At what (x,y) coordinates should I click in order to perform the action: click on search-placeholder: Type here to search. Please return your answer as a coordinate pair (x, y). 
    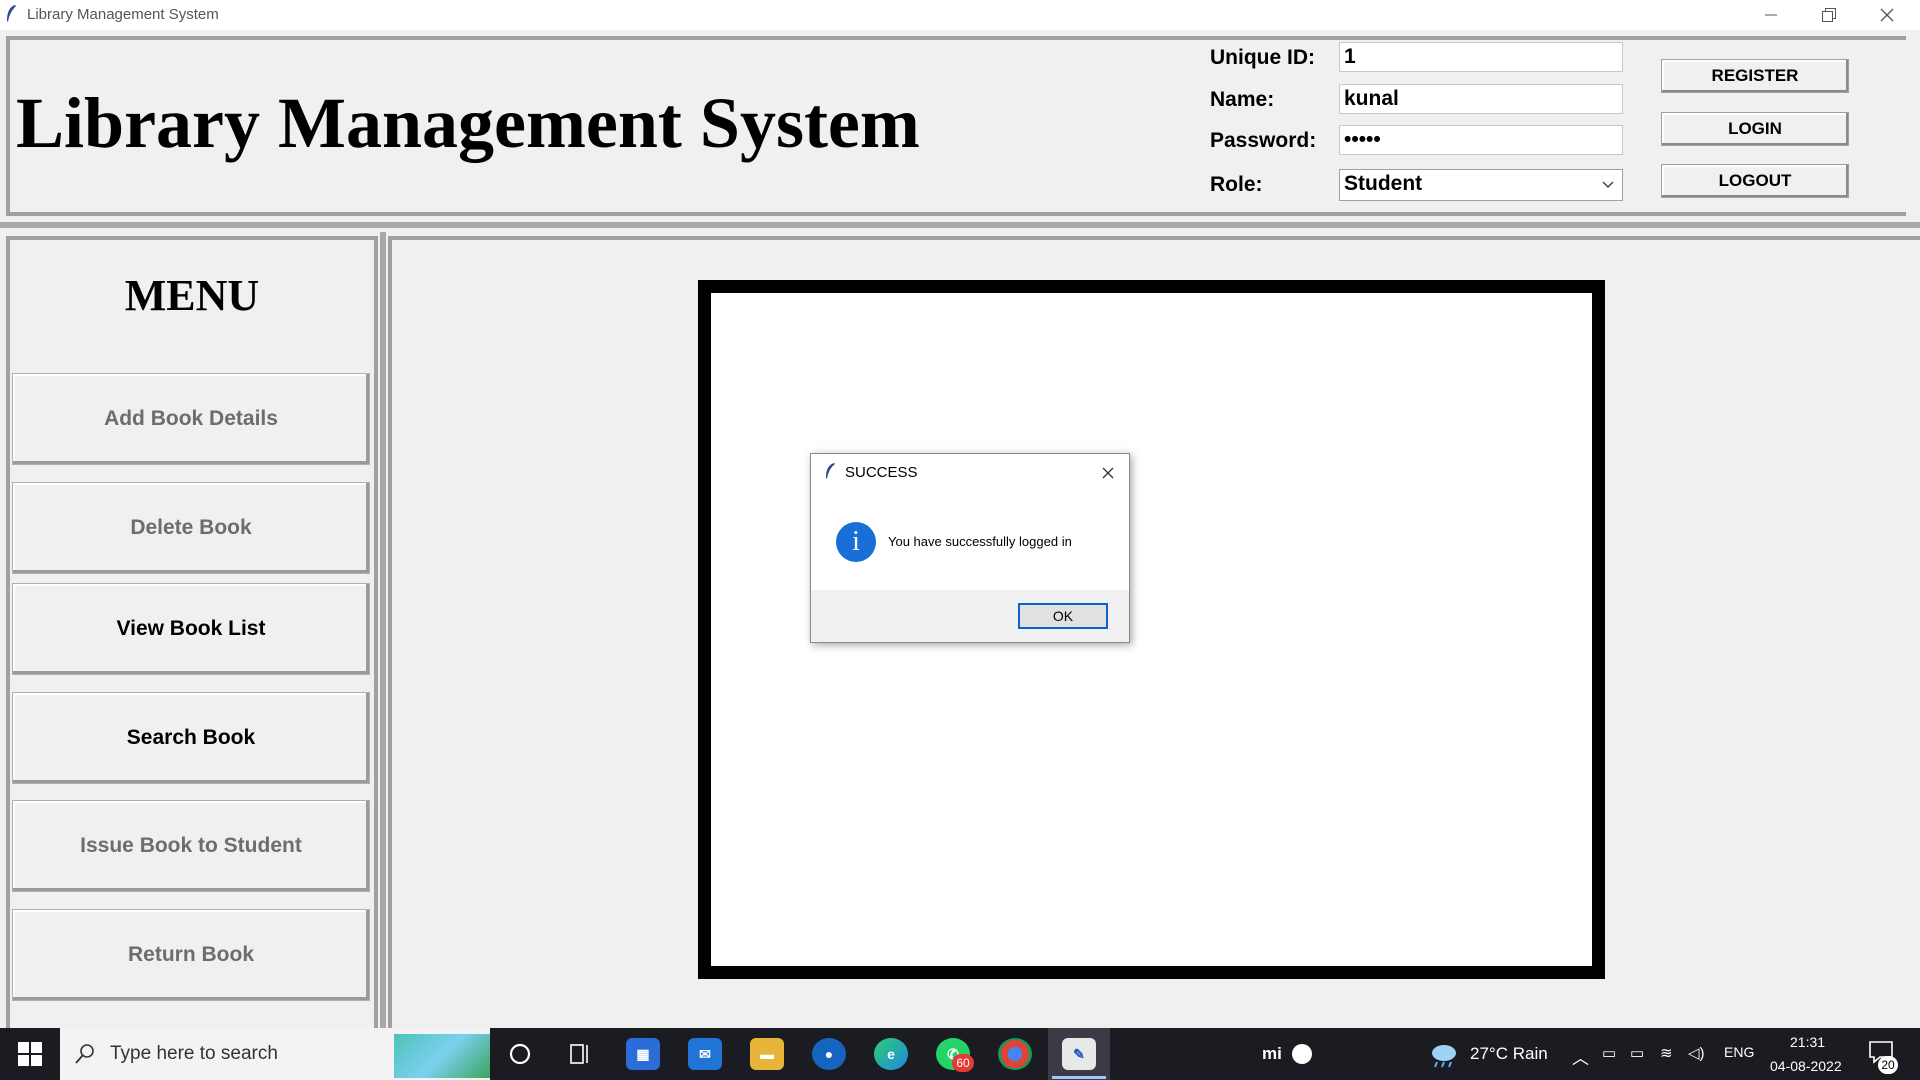
    Looking at the image, I should click on (194, 1053).